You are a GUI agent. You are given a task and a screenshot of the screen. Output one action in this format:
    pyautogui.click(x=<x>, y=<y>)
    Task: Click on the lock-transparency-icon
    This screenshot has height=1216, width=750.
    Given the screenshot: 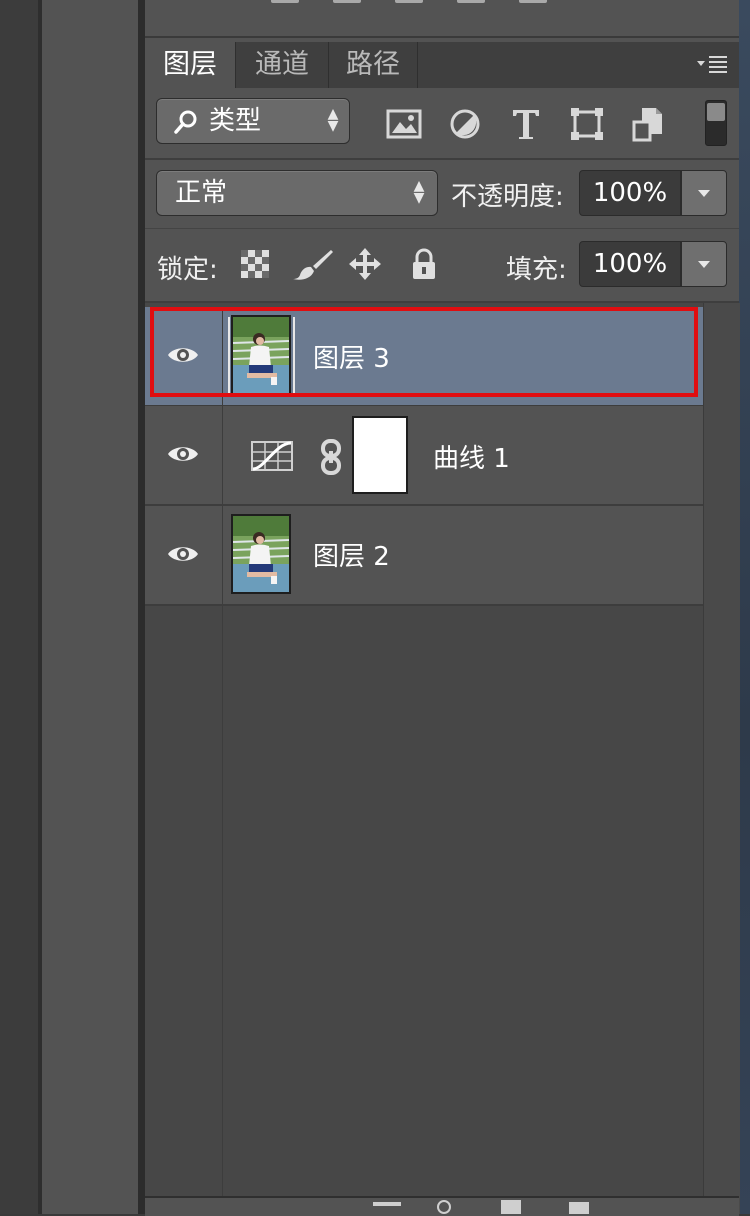 What is the action you would take?
    pyautogui.click(x=255, y=264)
    